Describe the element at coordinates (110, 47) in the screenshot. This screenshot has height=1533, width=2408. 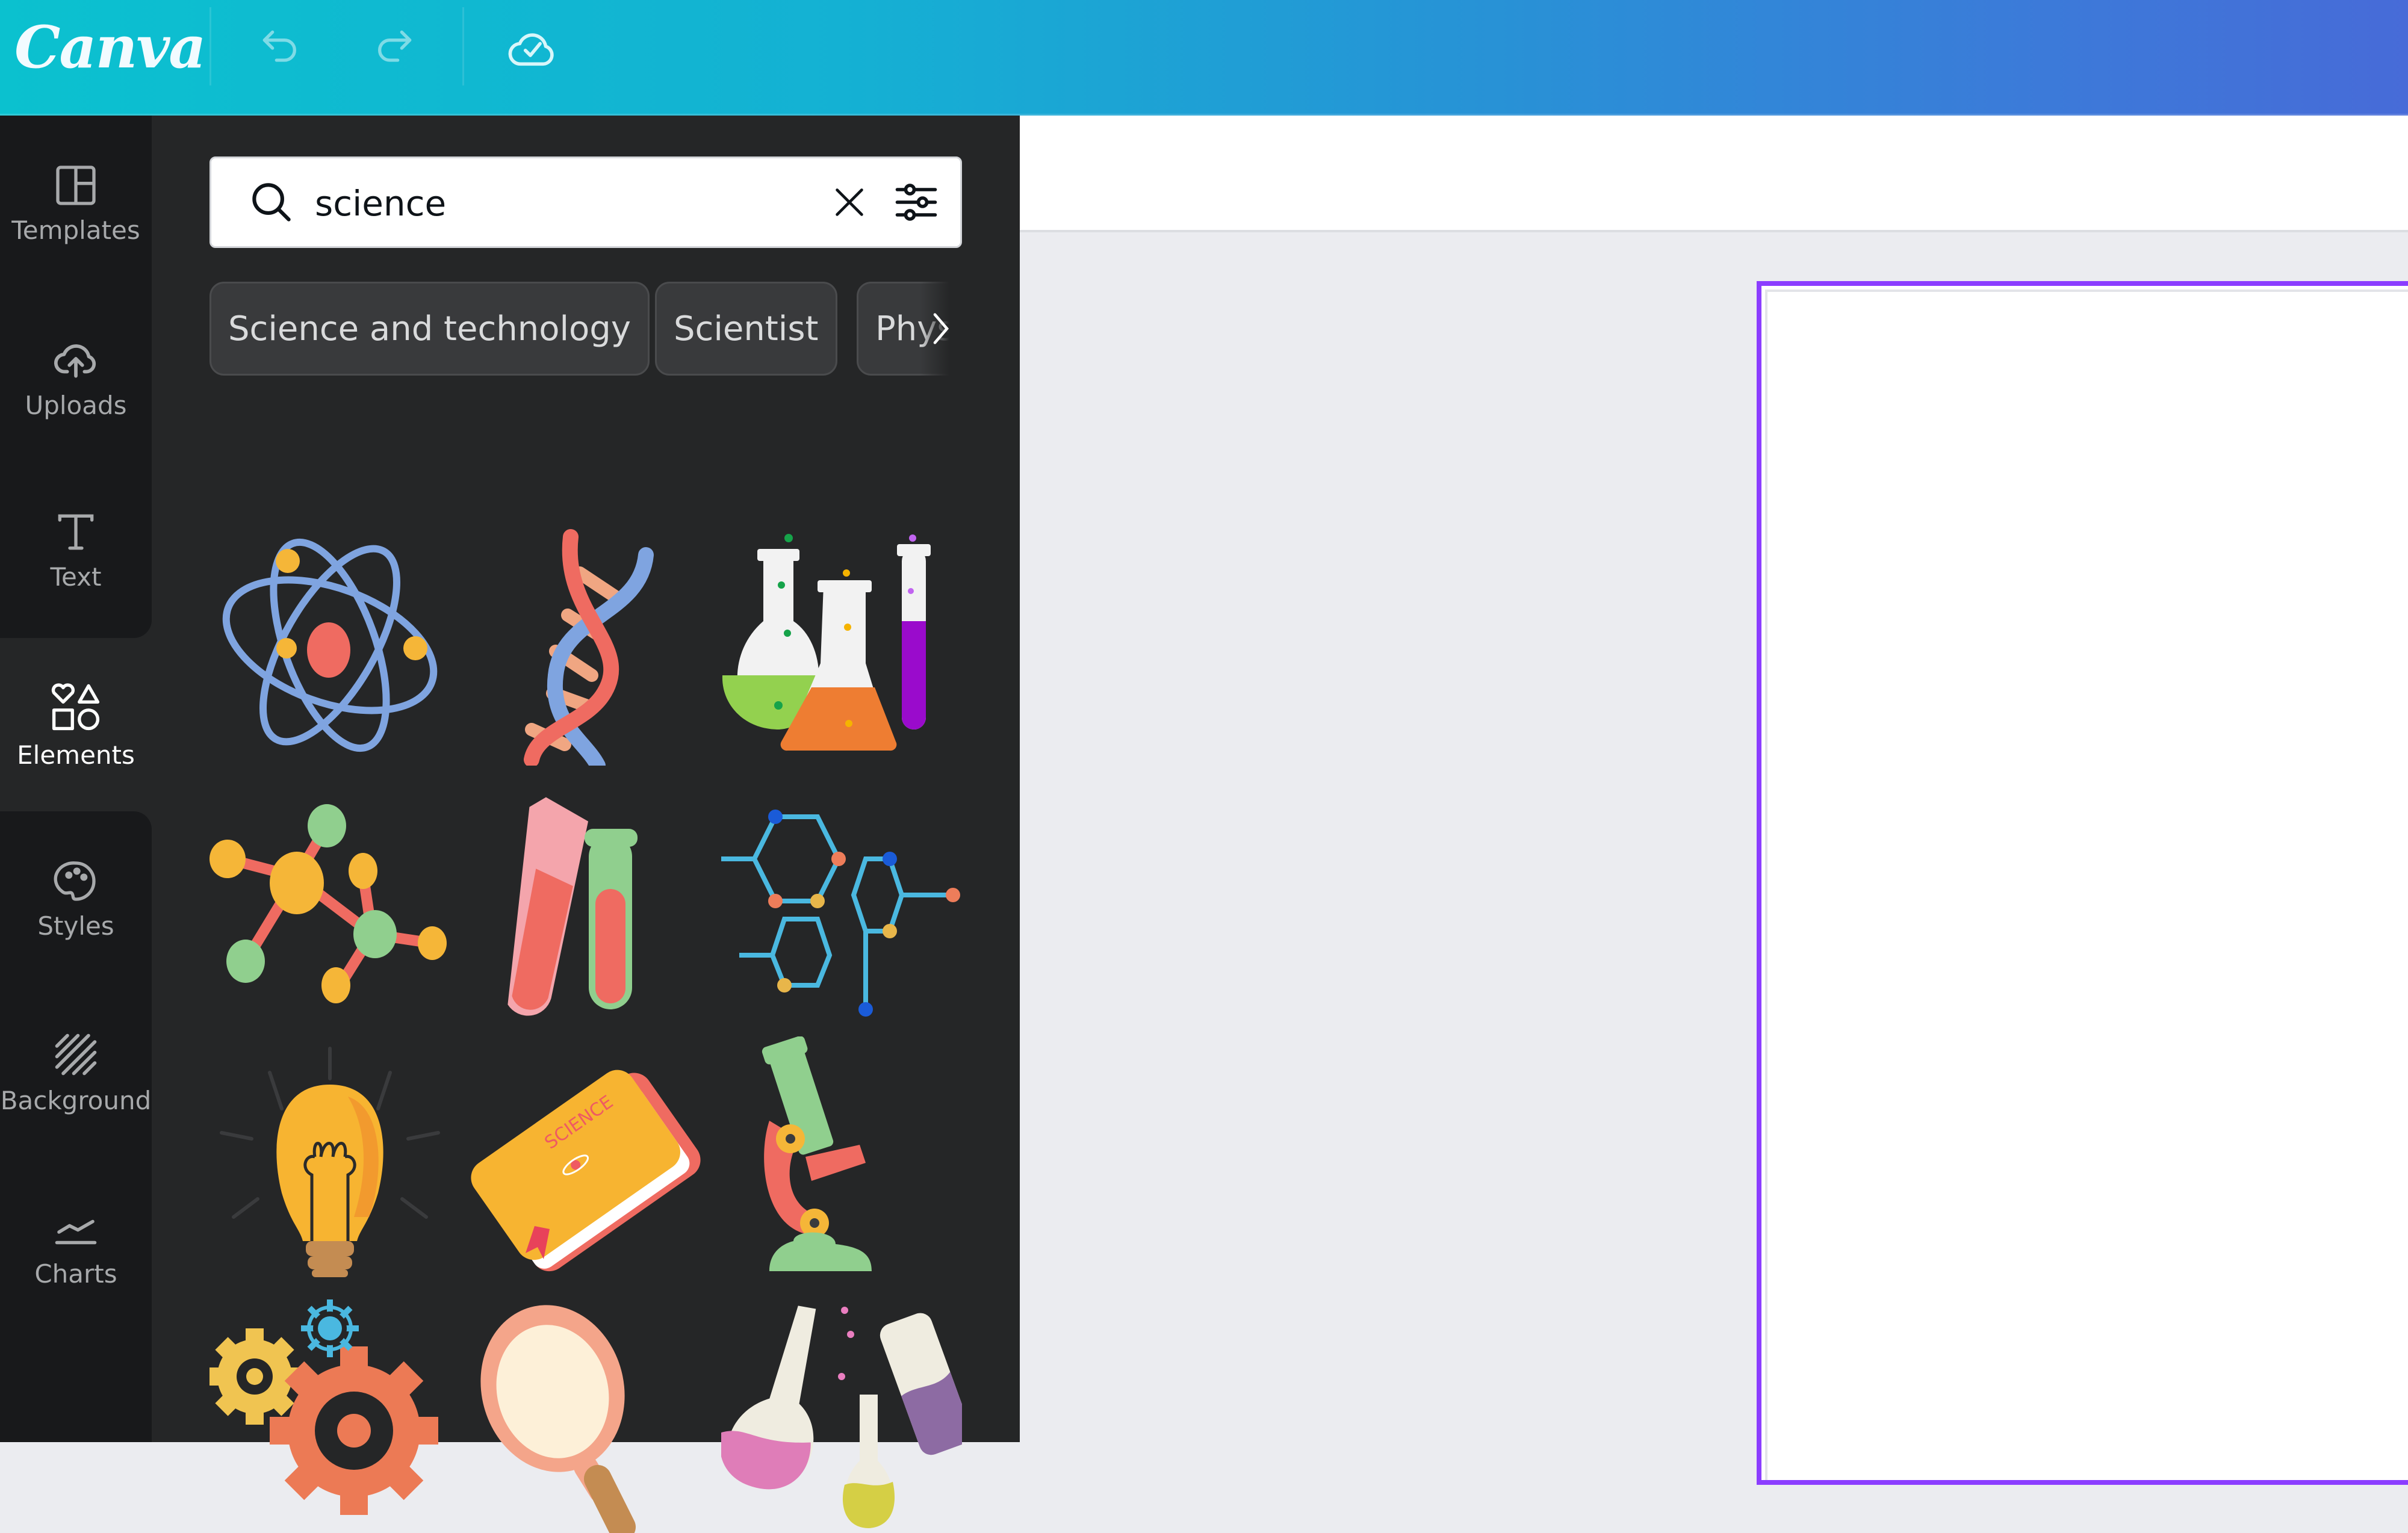
I see `canva-logo: Canva` at that location.